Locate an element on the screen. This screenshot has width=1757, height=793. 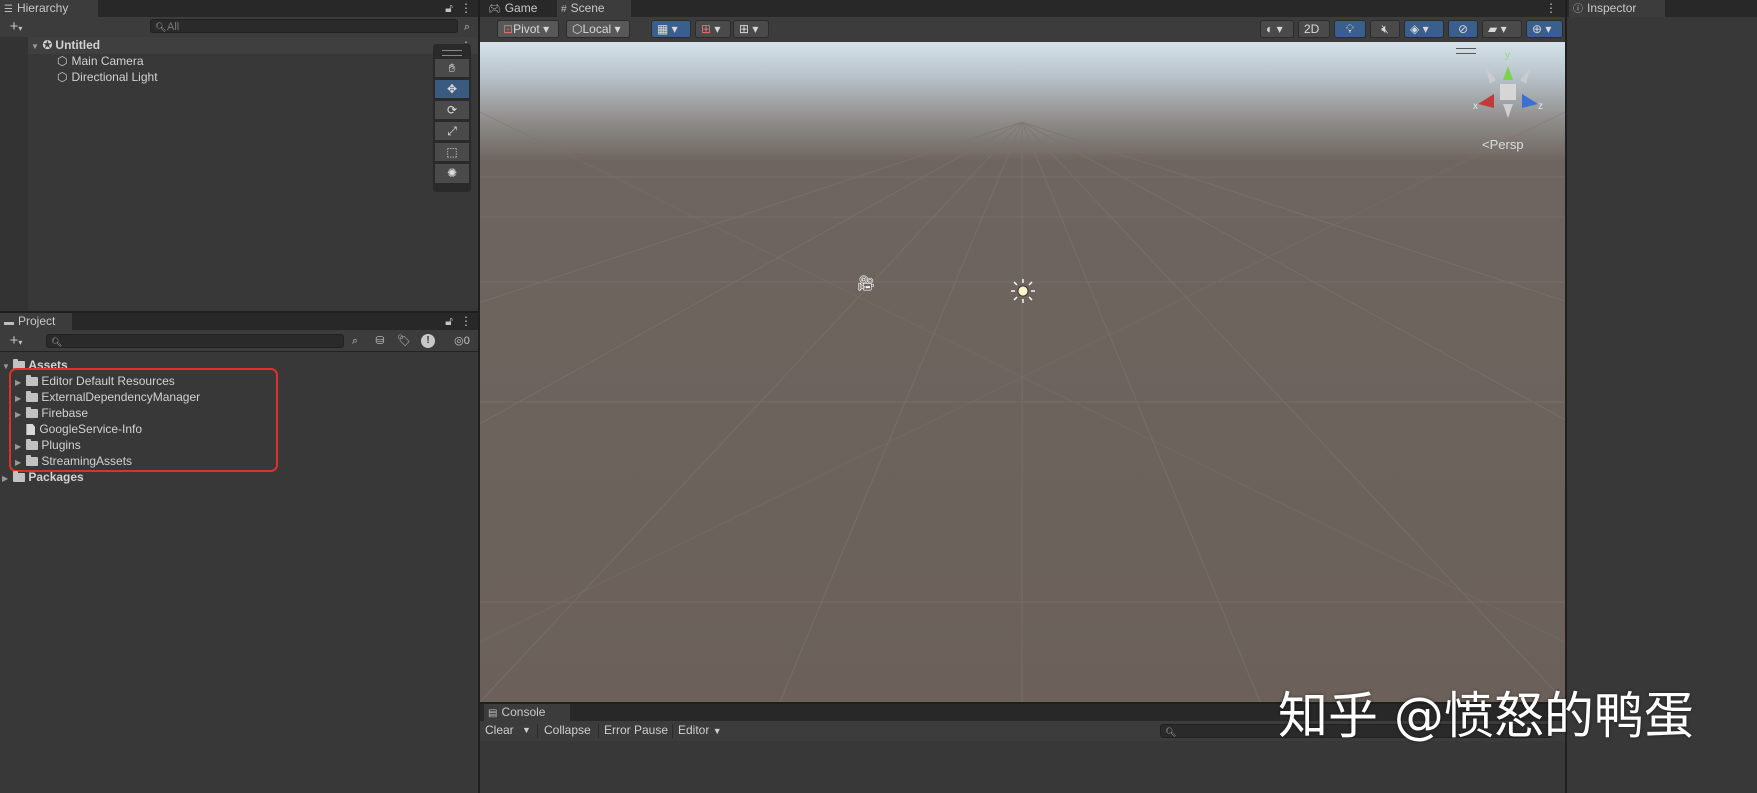
scene-grid-icon: # is located at coordinates (564, 9).